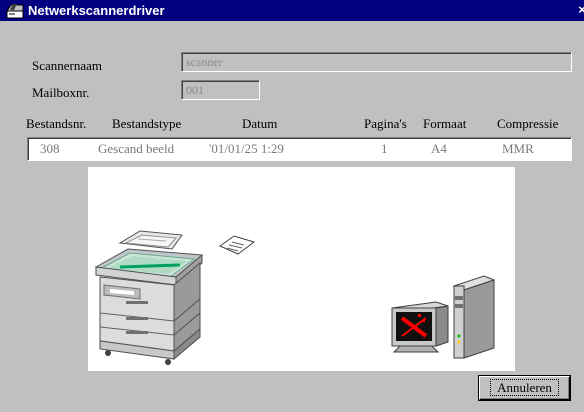 The height and width of the screenshot is (412, 584). What do you see at coordinates (15, 11) in the screenshot?
I see `scanner-app-icon` at bounding box center [15, 11].